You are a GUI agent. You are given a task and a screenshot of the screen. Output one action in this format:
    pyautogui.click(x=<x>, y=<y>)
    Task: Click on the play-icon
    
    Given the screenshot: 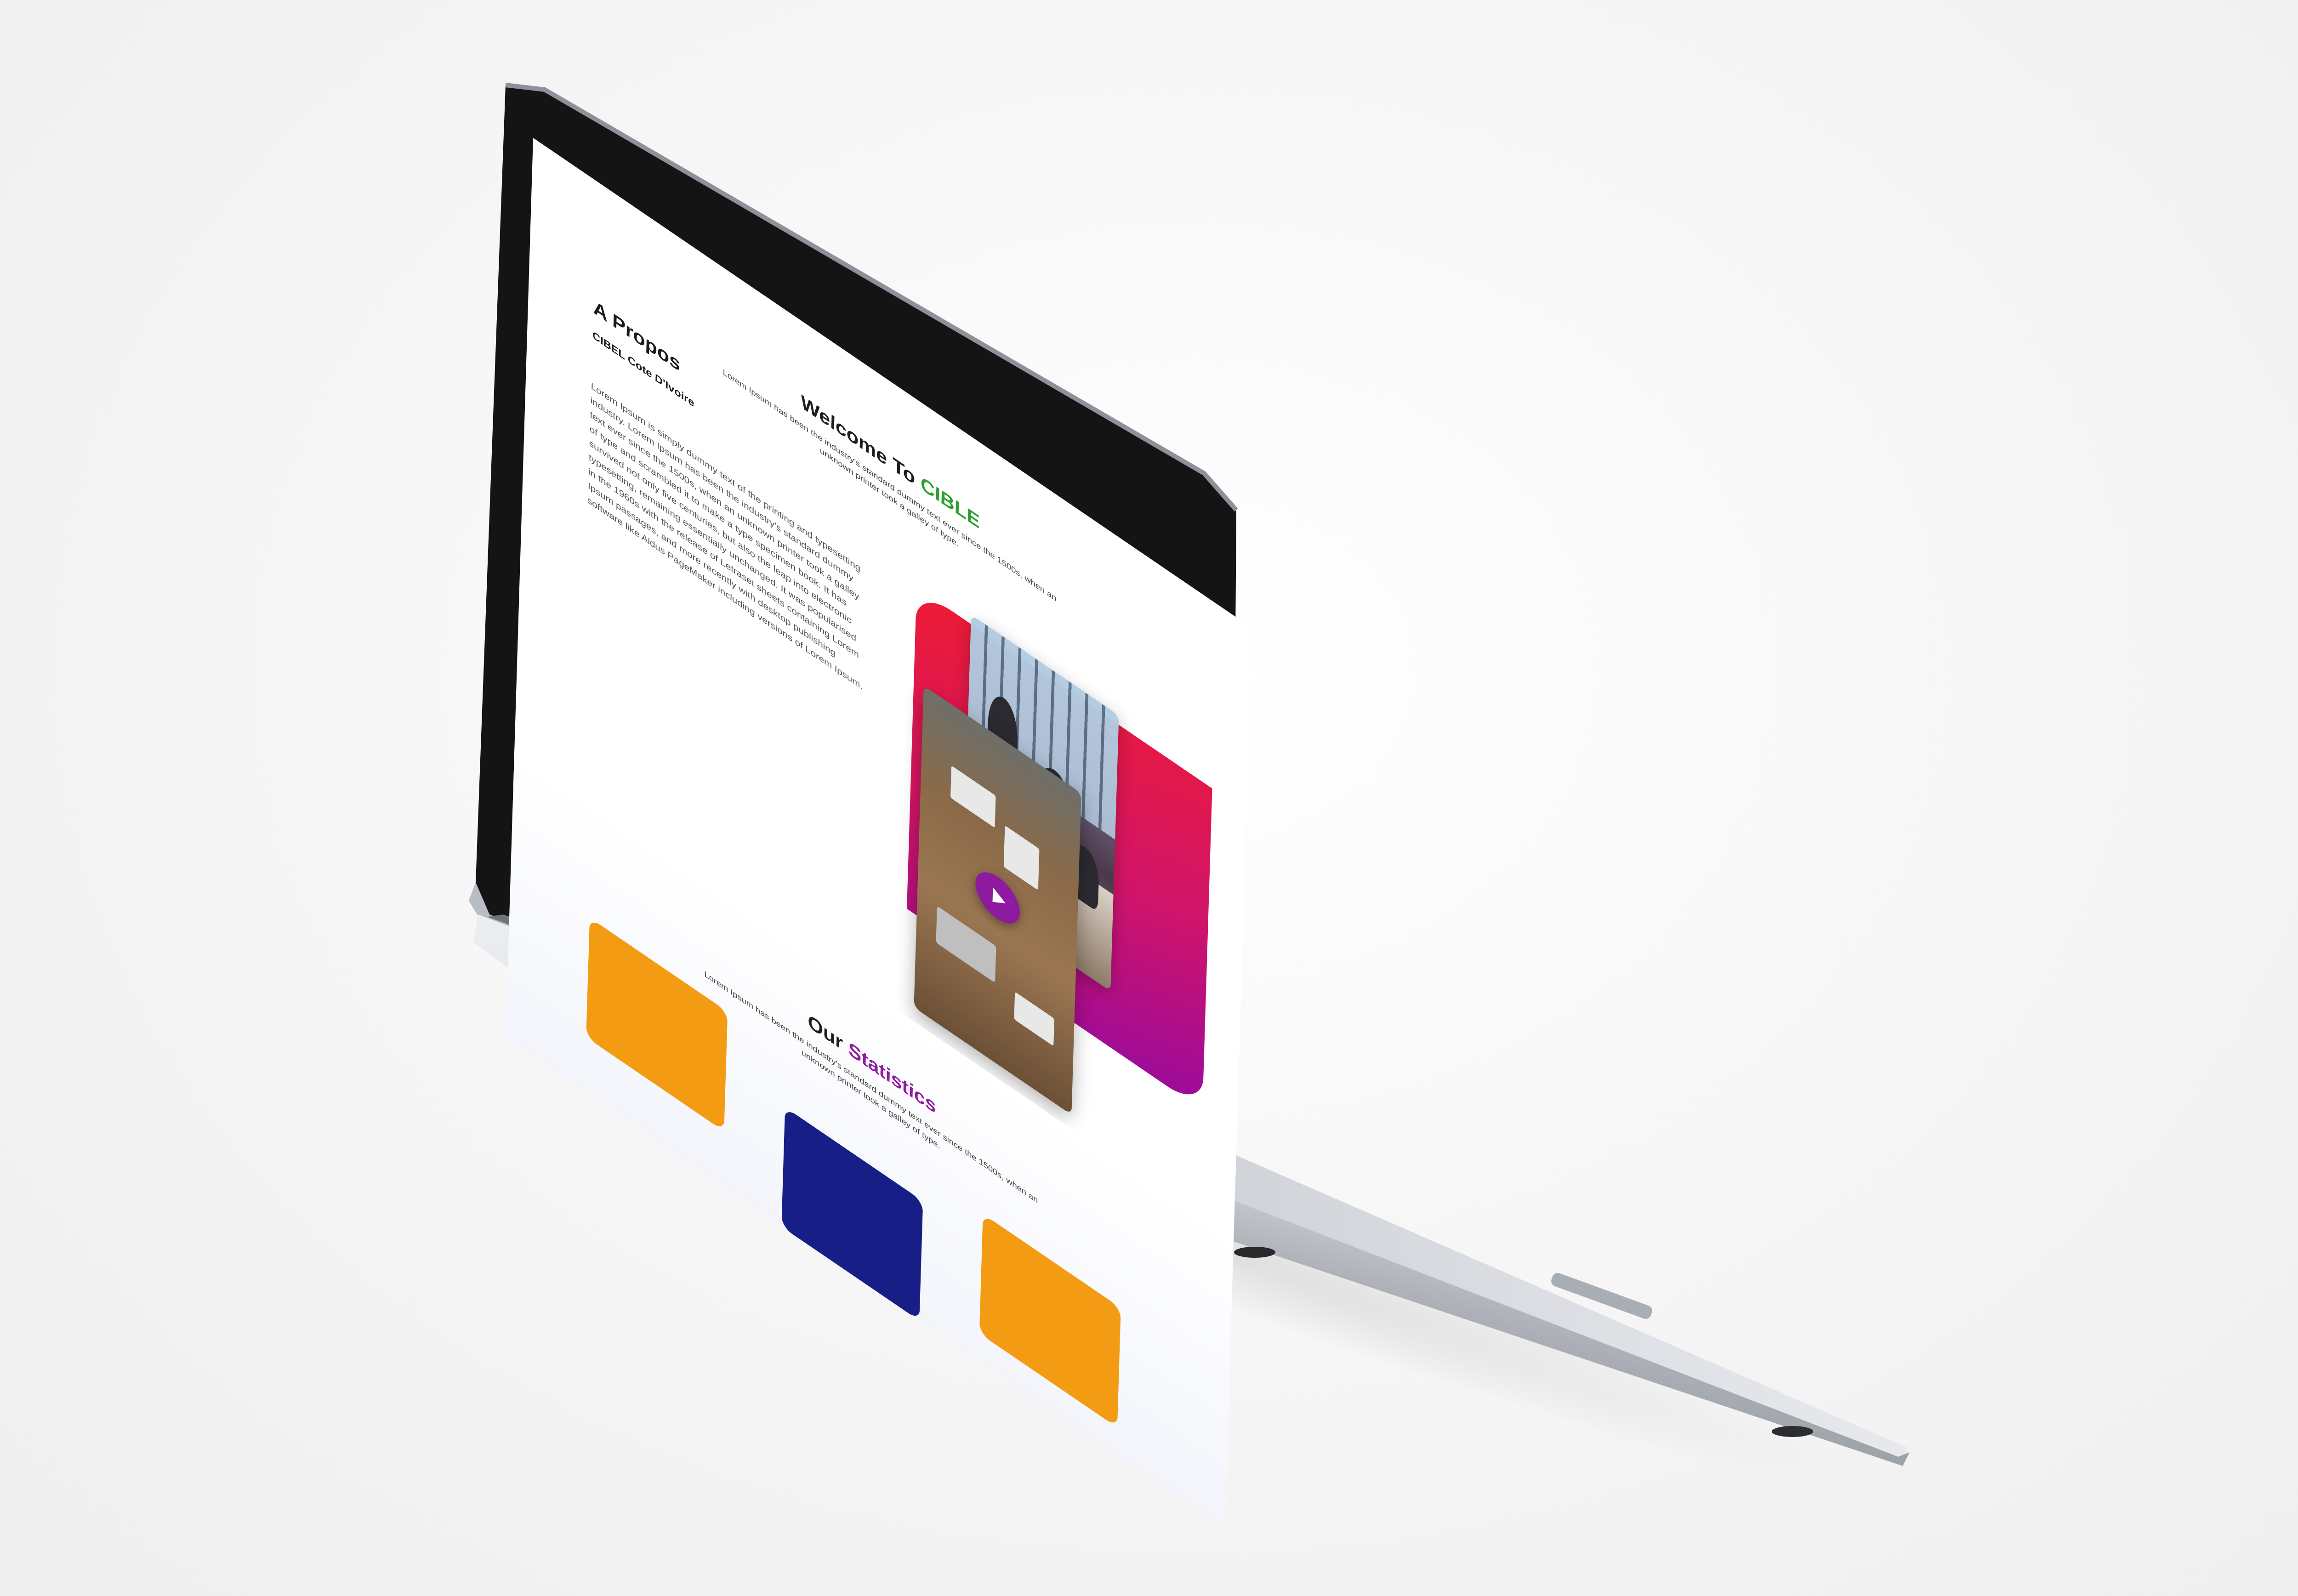 What is the action you would take?
    pyautogui.click(x=999, y=899)
    